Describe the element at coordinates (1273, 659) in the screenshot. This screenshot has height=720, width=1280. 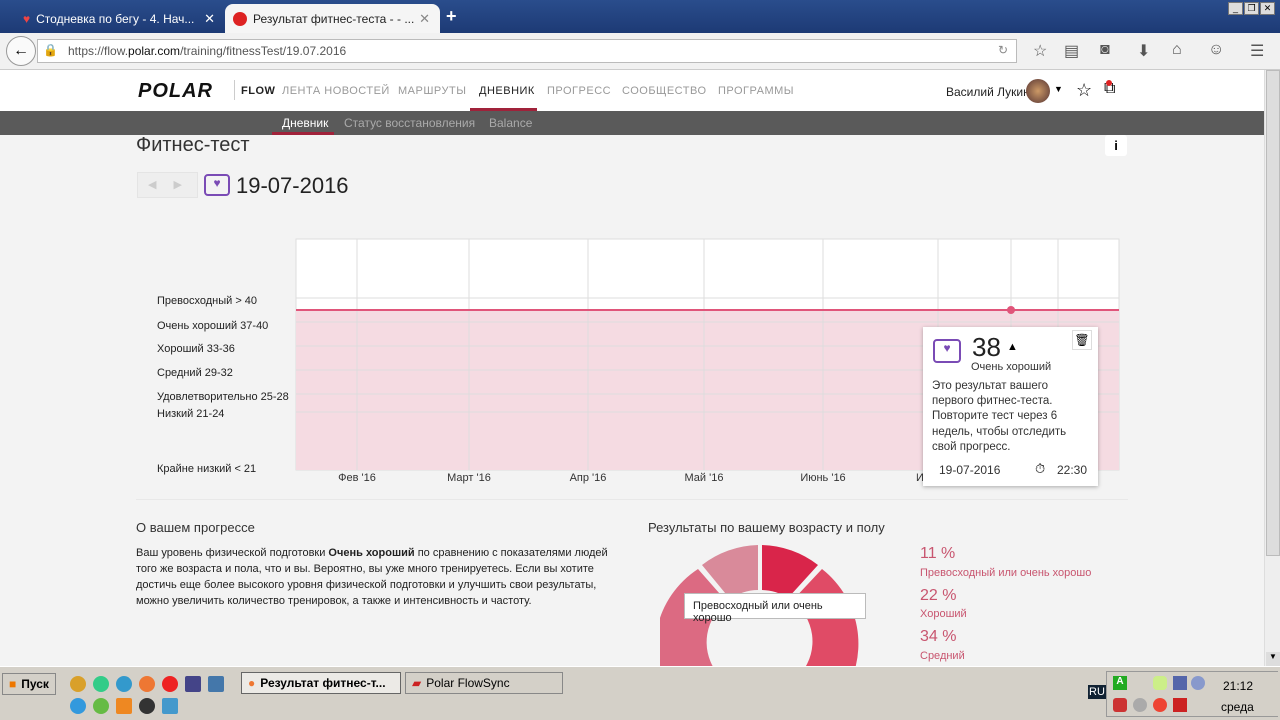
I see `scroll-down-icon: ▼` at that location.